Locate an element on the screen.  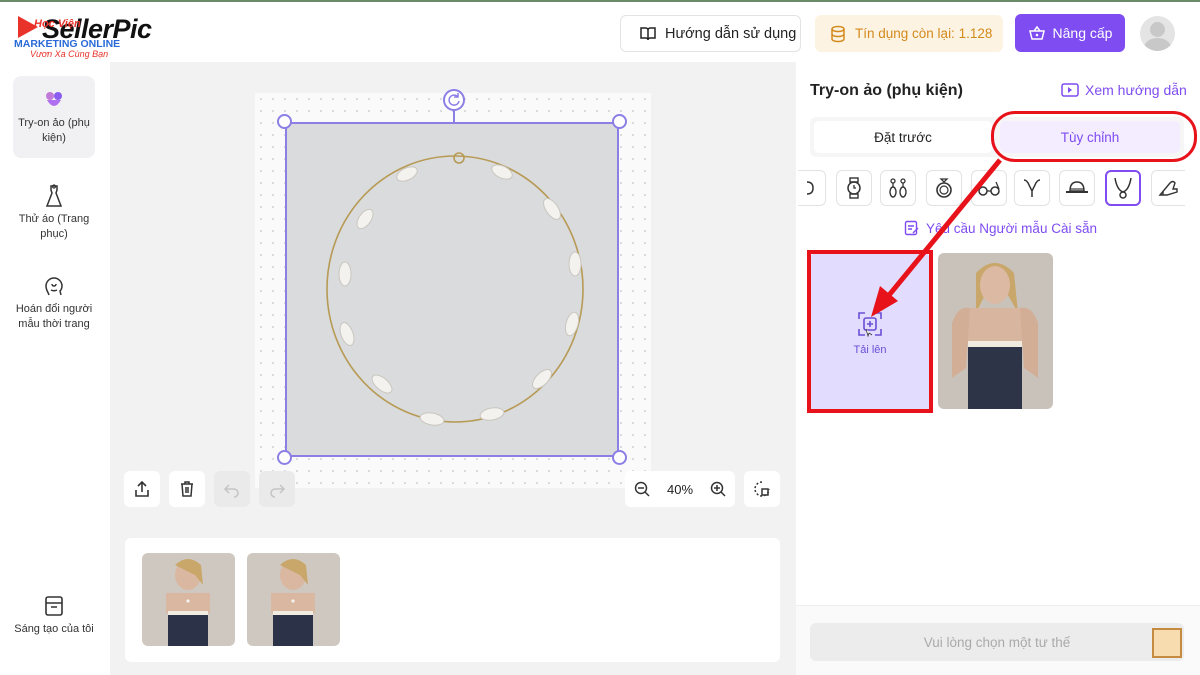
category-hat is located at coordinates (1077, 188).